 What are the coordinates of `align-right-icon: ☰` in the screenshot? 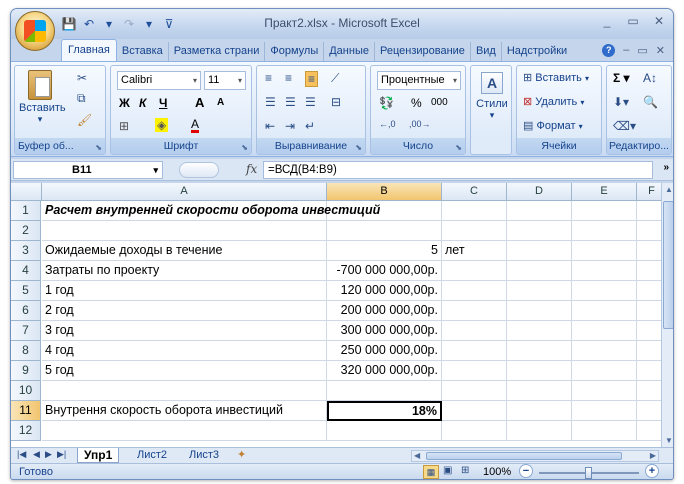 It's located at (310, 102).